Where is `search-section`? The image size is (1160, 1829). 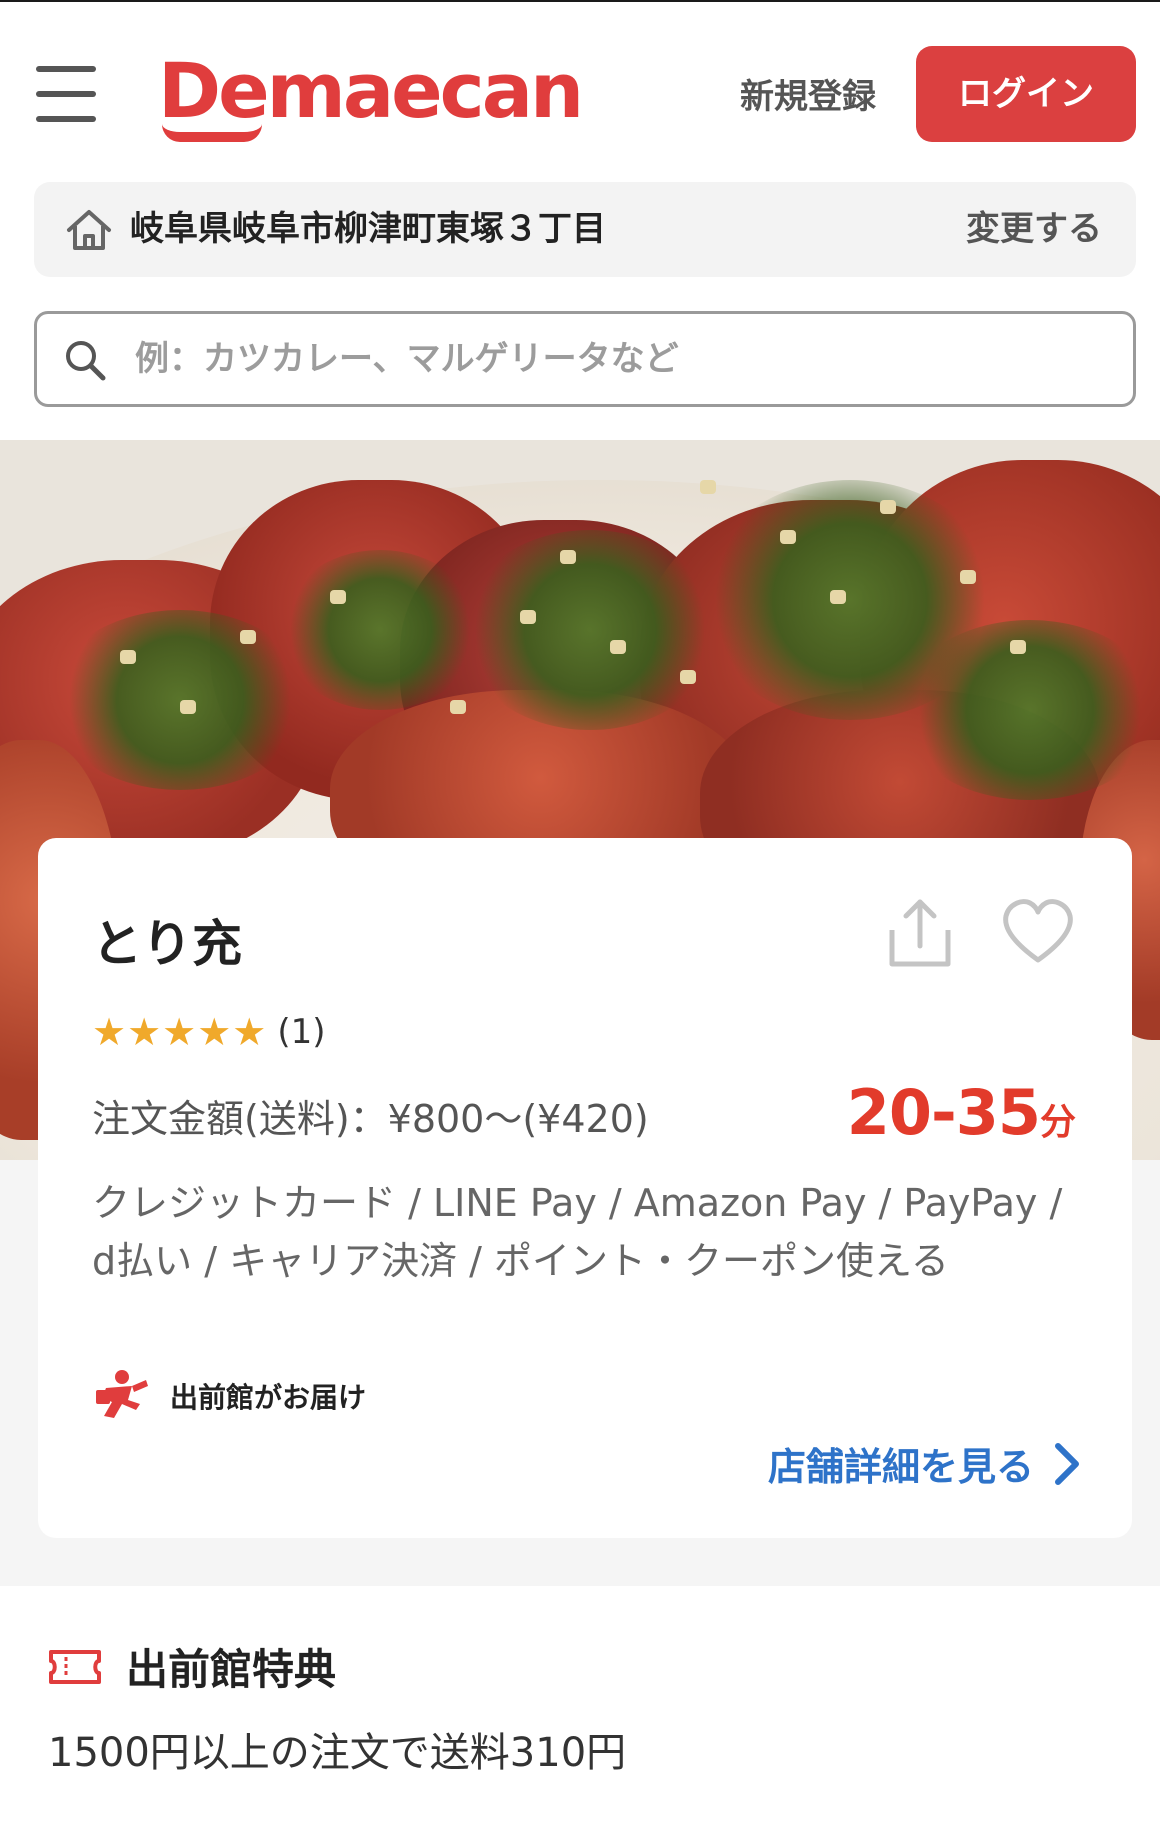 search-section is located at coordinates (580, 373).